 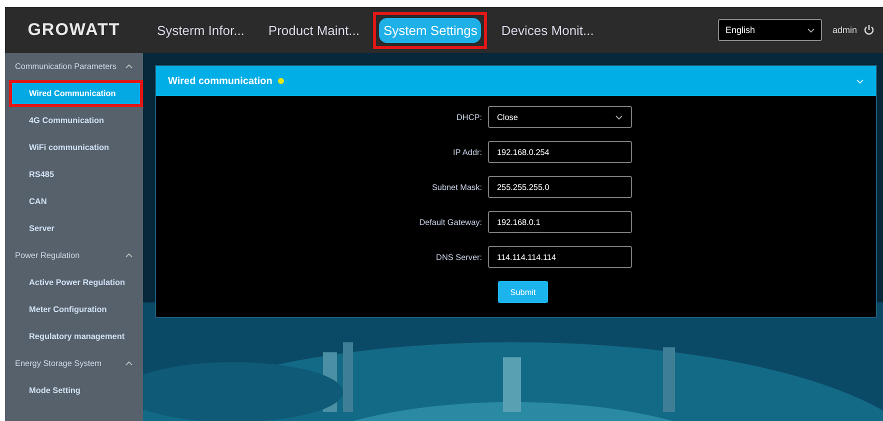 What do you see at coordinates (220, 81) in the screenshot?
I see `panel-title: Wired communication` at bounding box center [220, 81].